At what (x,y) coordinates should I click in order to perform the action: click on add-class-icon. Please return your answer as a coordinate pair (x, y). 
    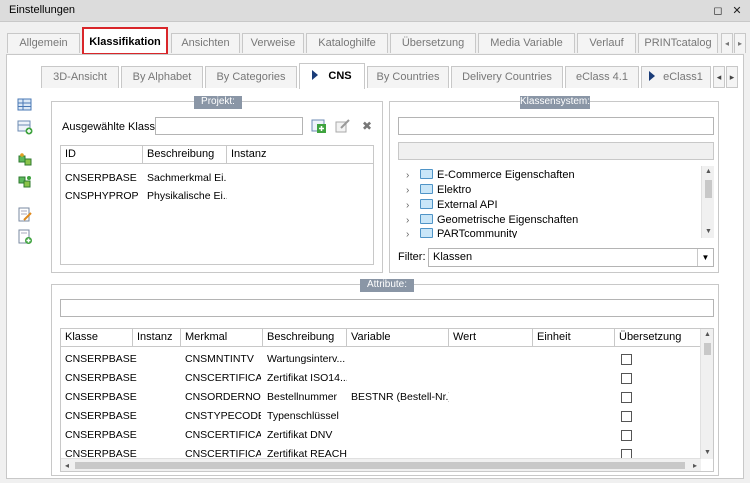
    Looking at the image, I should click on (319, 126).